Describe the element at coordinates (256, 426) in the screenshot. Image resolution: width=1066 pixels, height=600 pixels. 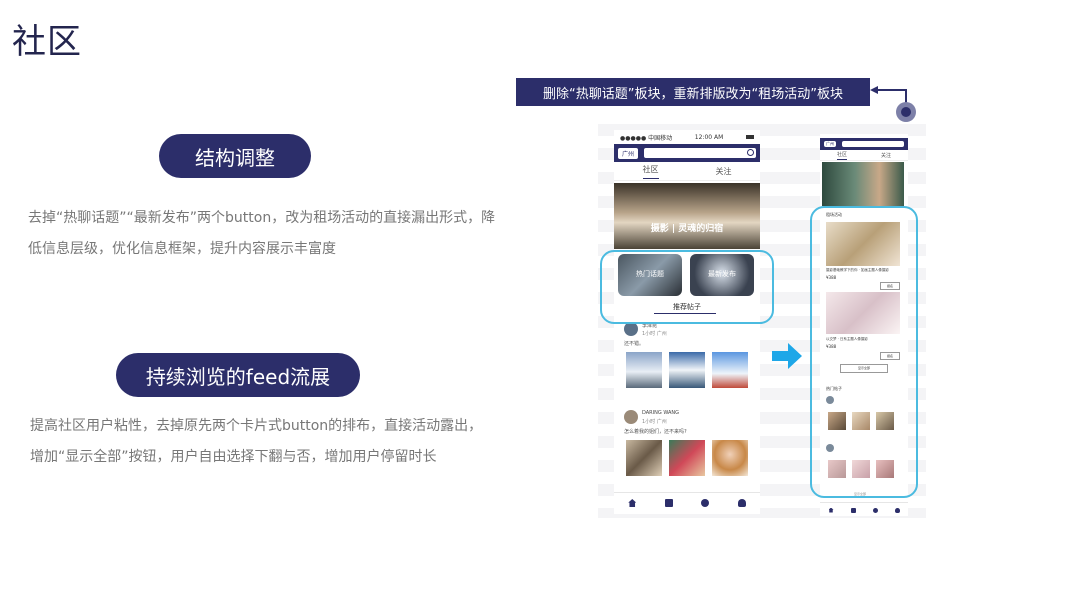
I see `section2-desc-line1: 提高社区用户粘性，去掉原先两个卡片式button的排布，直接活动露出，` at that location.